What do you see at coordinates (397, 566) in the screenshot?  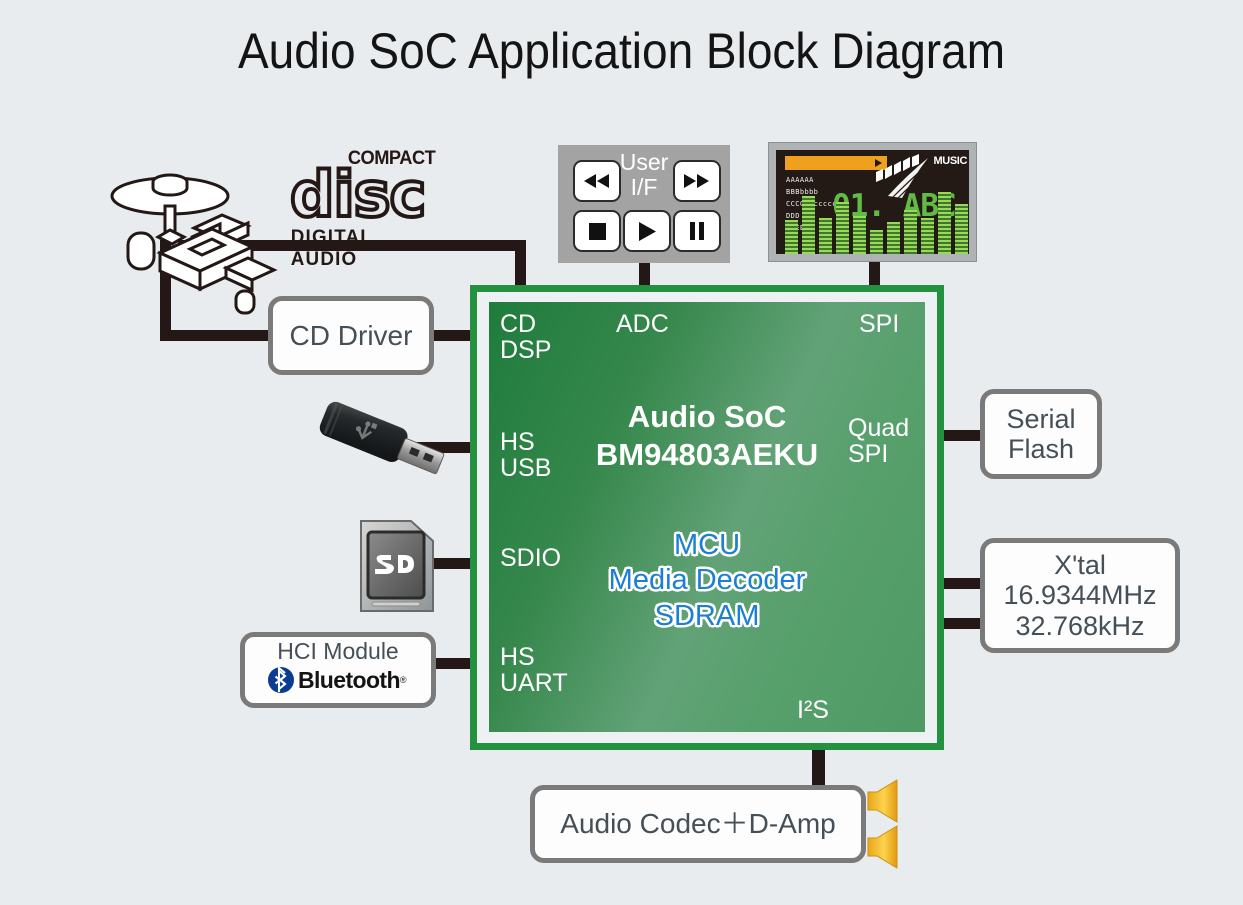 I see `sd-card-icon` at bounding box center [397, 566].